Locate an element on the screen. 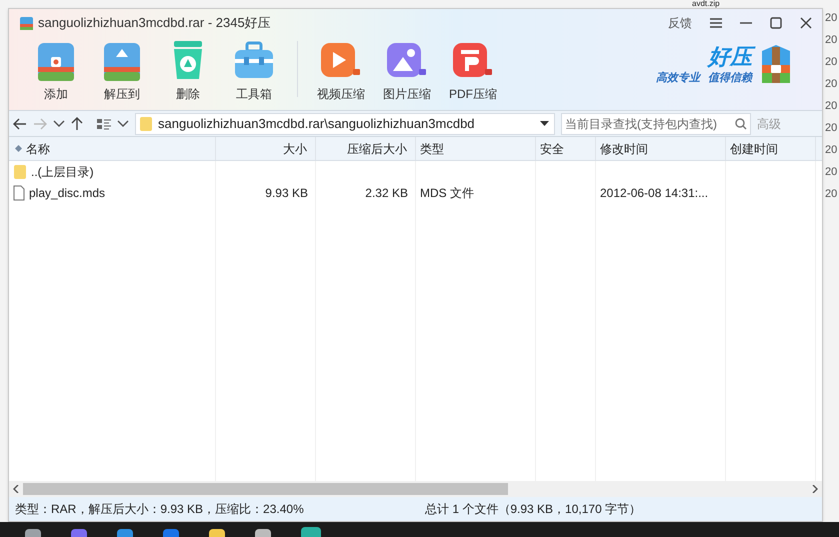  close-icon is located at coordinates (806, 23).